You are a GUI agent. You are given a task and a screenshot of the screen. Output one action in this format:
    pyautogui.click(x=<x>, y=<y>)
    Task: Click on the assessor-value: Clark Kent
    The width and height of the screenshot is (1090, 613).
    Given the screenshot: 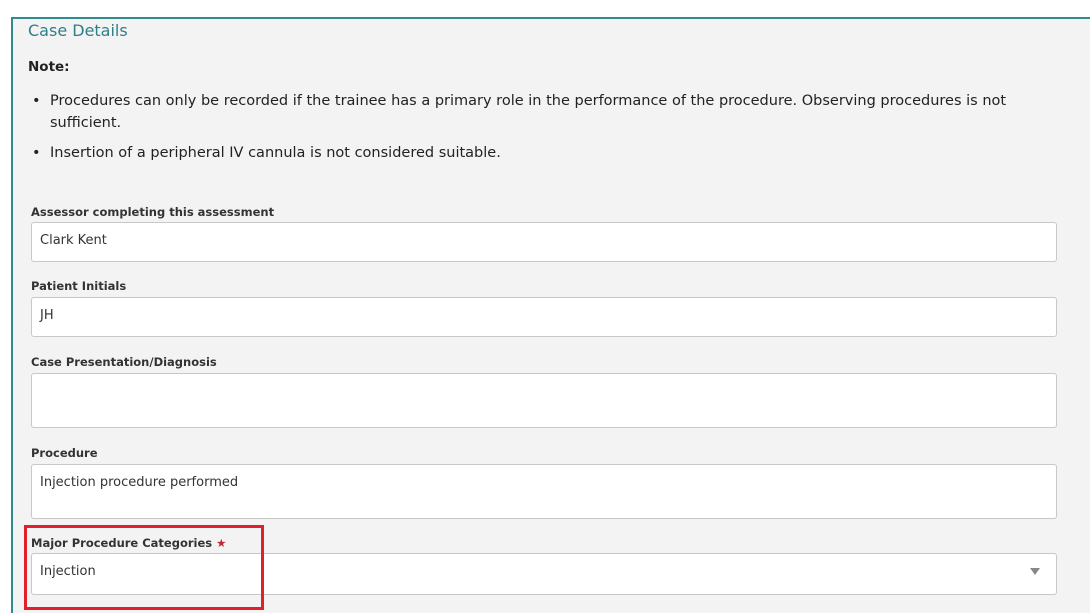 What is the action you would take?
    pyautogui.click(x=73, y=240)
    